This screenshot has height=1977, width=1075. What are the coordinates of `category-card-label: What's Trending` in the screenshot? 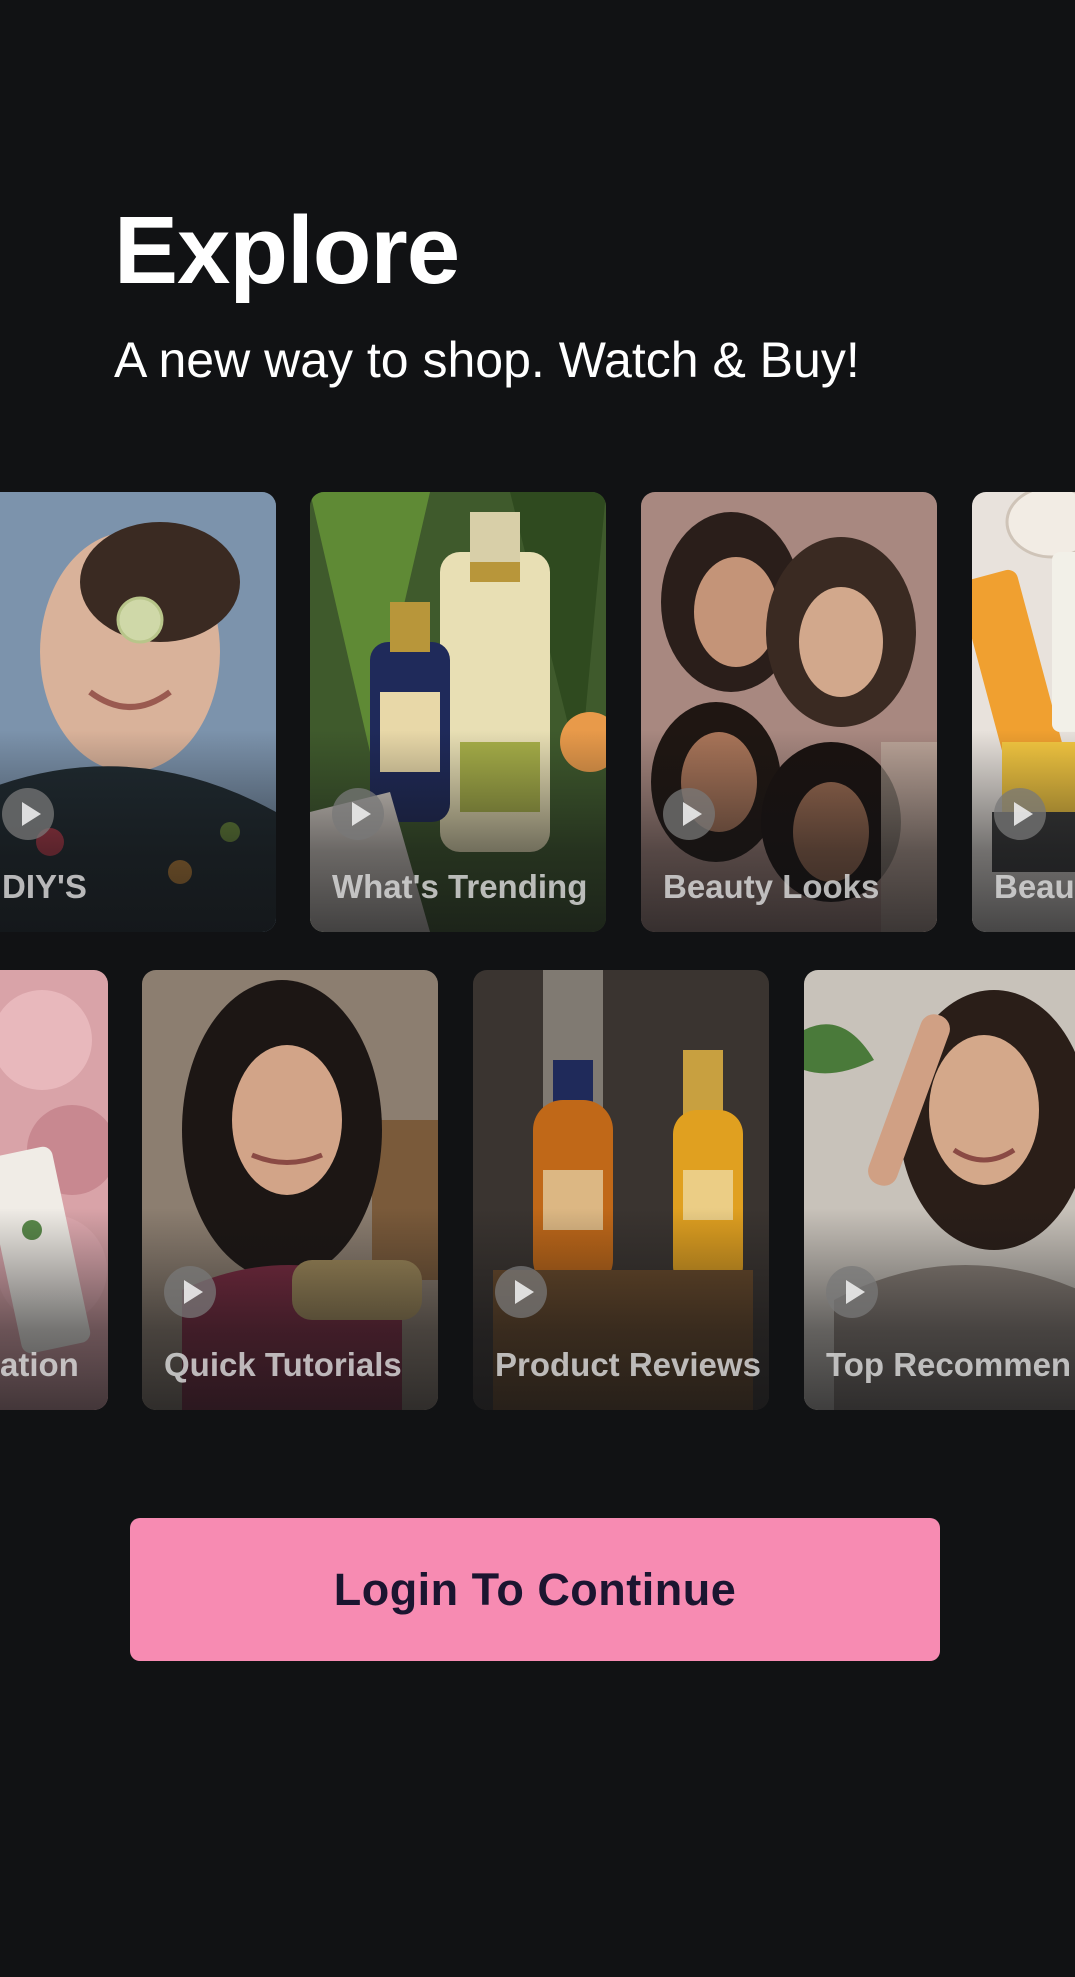 It's located at (460, 886).